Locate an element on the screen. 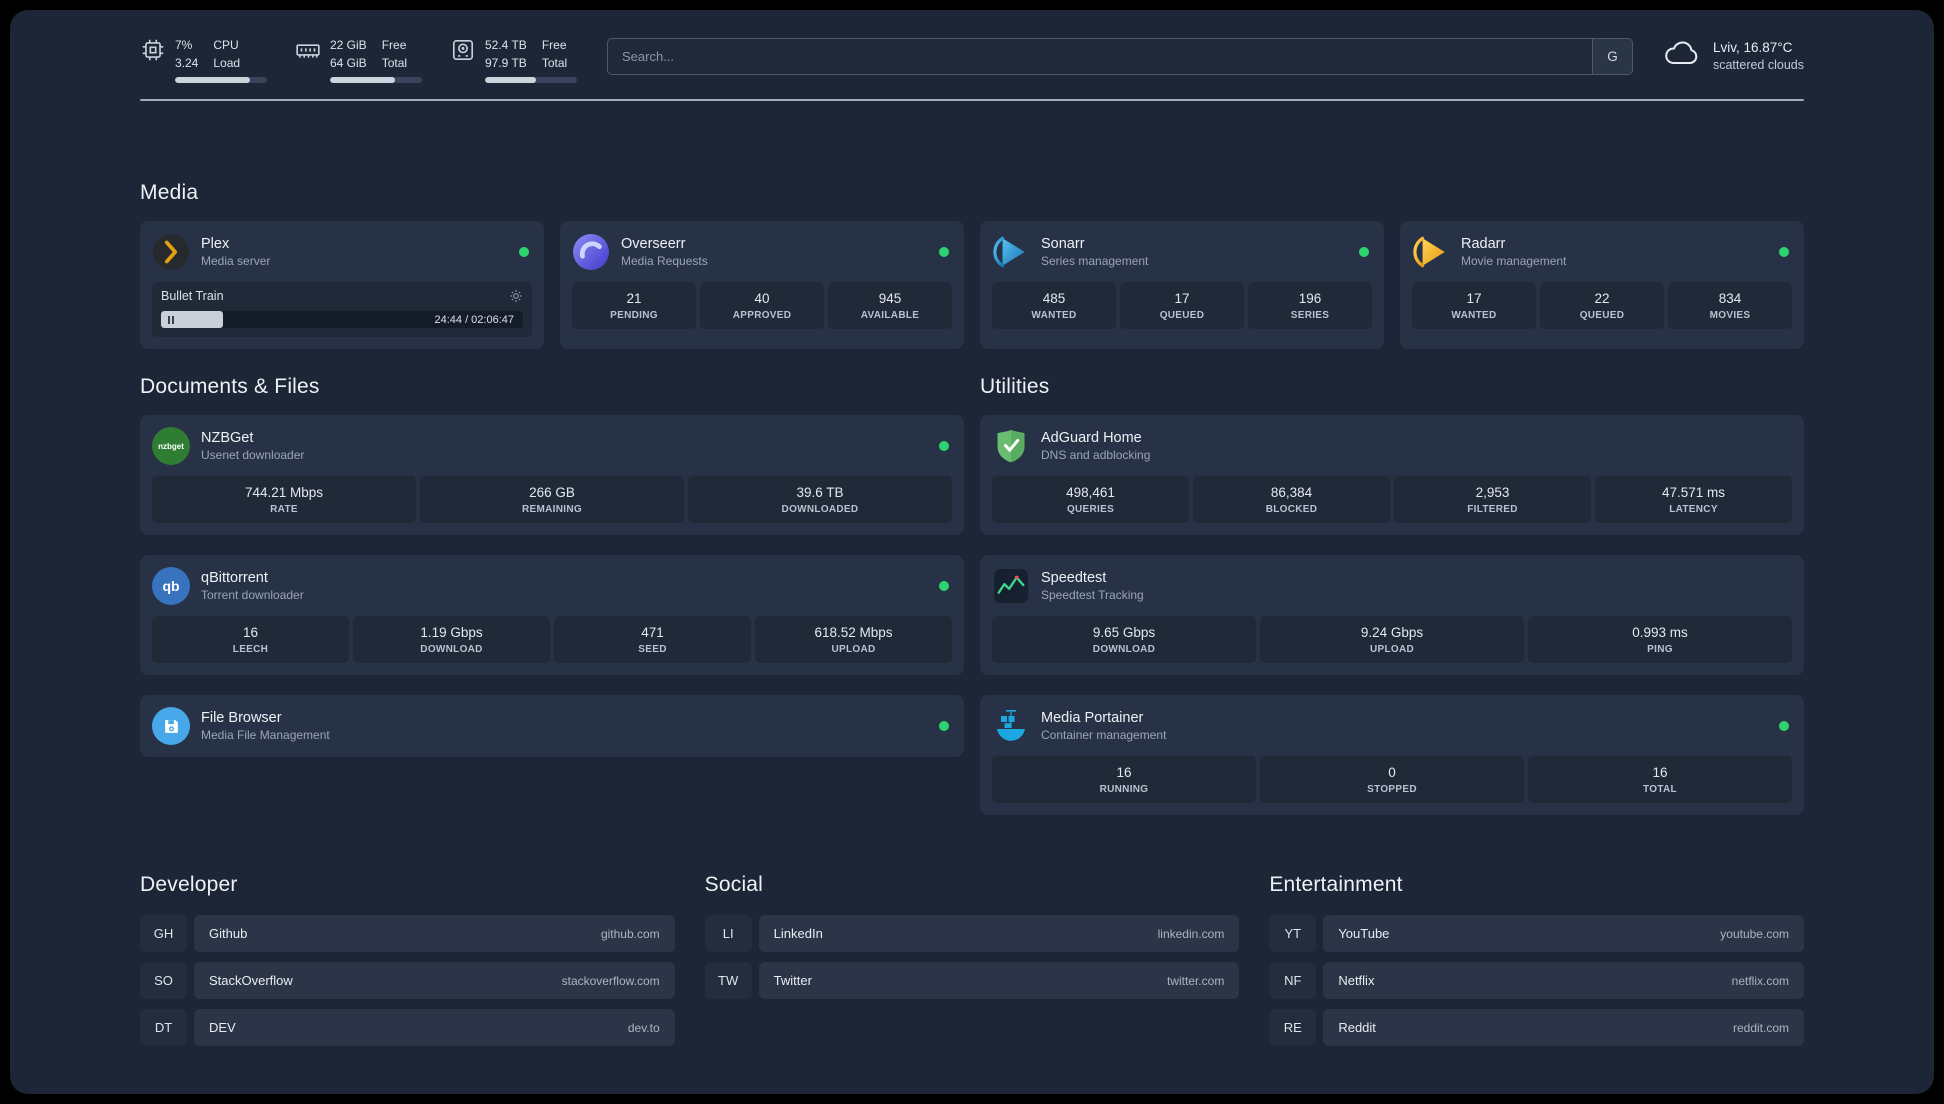  bookmark-linkedin: LI LinkedIn linkedin.com is located at coordinates (972, 933).